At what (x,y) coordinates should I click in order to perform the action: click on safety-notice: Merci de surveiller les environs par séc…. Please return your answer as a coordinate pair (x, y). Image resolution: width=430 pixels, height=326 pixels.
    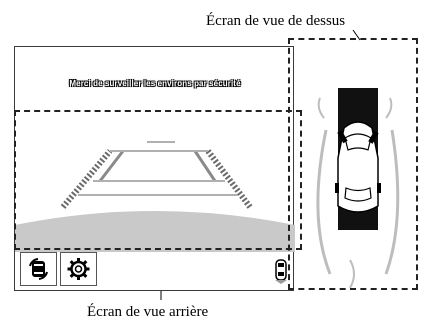
    Looking at the image, I should click on (155, 83).